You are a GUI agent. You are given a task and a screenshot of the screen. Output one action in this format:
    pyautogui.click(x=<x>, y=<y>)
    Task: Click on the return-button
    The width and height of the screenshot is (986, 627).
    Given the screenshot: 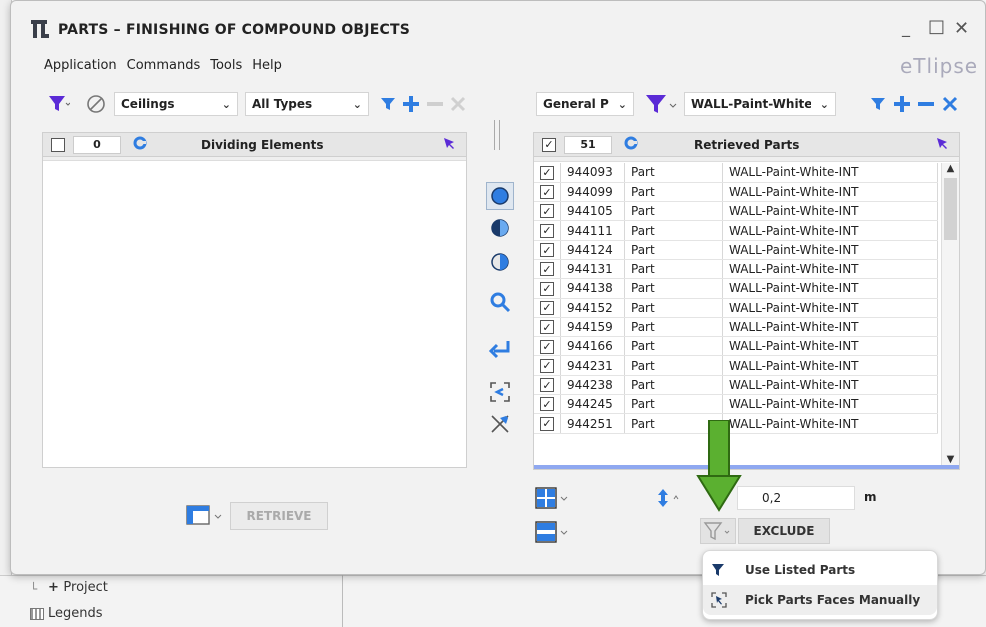 What is the action you would take?
    pyautogui.click(x=500, y=350)
    